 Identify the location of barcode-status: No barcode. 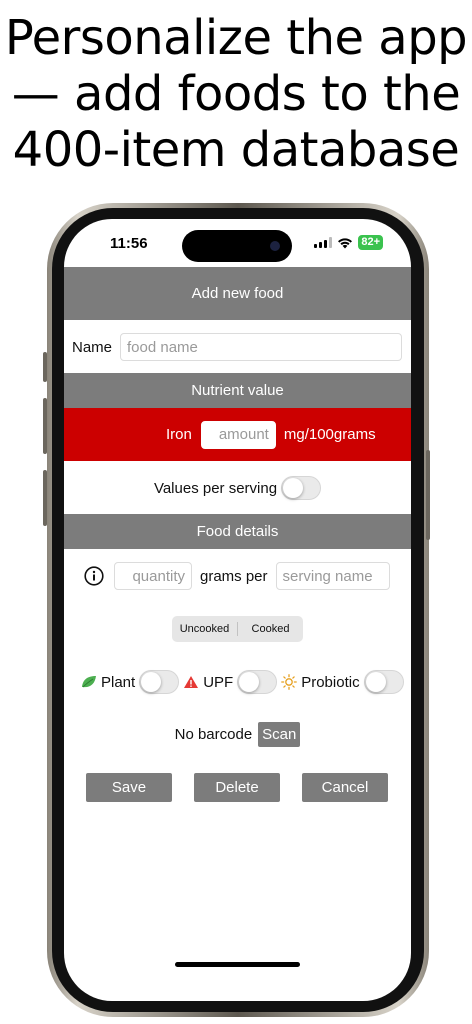
(213, 734).